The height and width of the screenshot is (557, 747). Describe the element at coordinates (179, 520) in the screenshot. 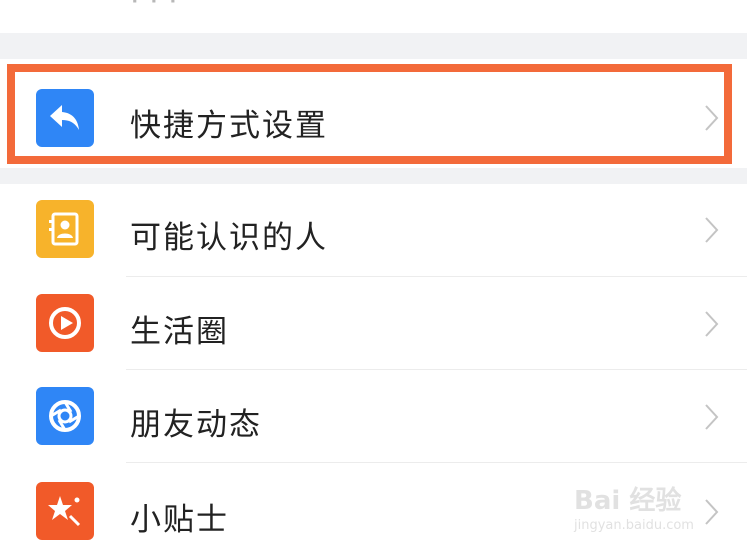

I see `settings-item-label: 小贴士` at that location.